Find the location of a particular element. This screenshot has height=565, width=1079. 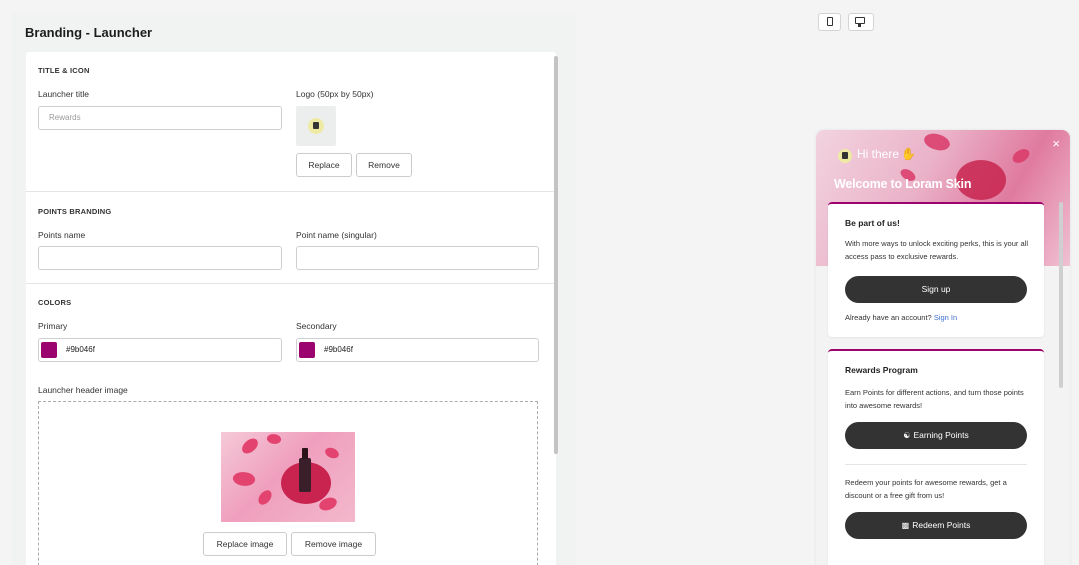

primary-color-swatch is located at coordinates (49, 350).